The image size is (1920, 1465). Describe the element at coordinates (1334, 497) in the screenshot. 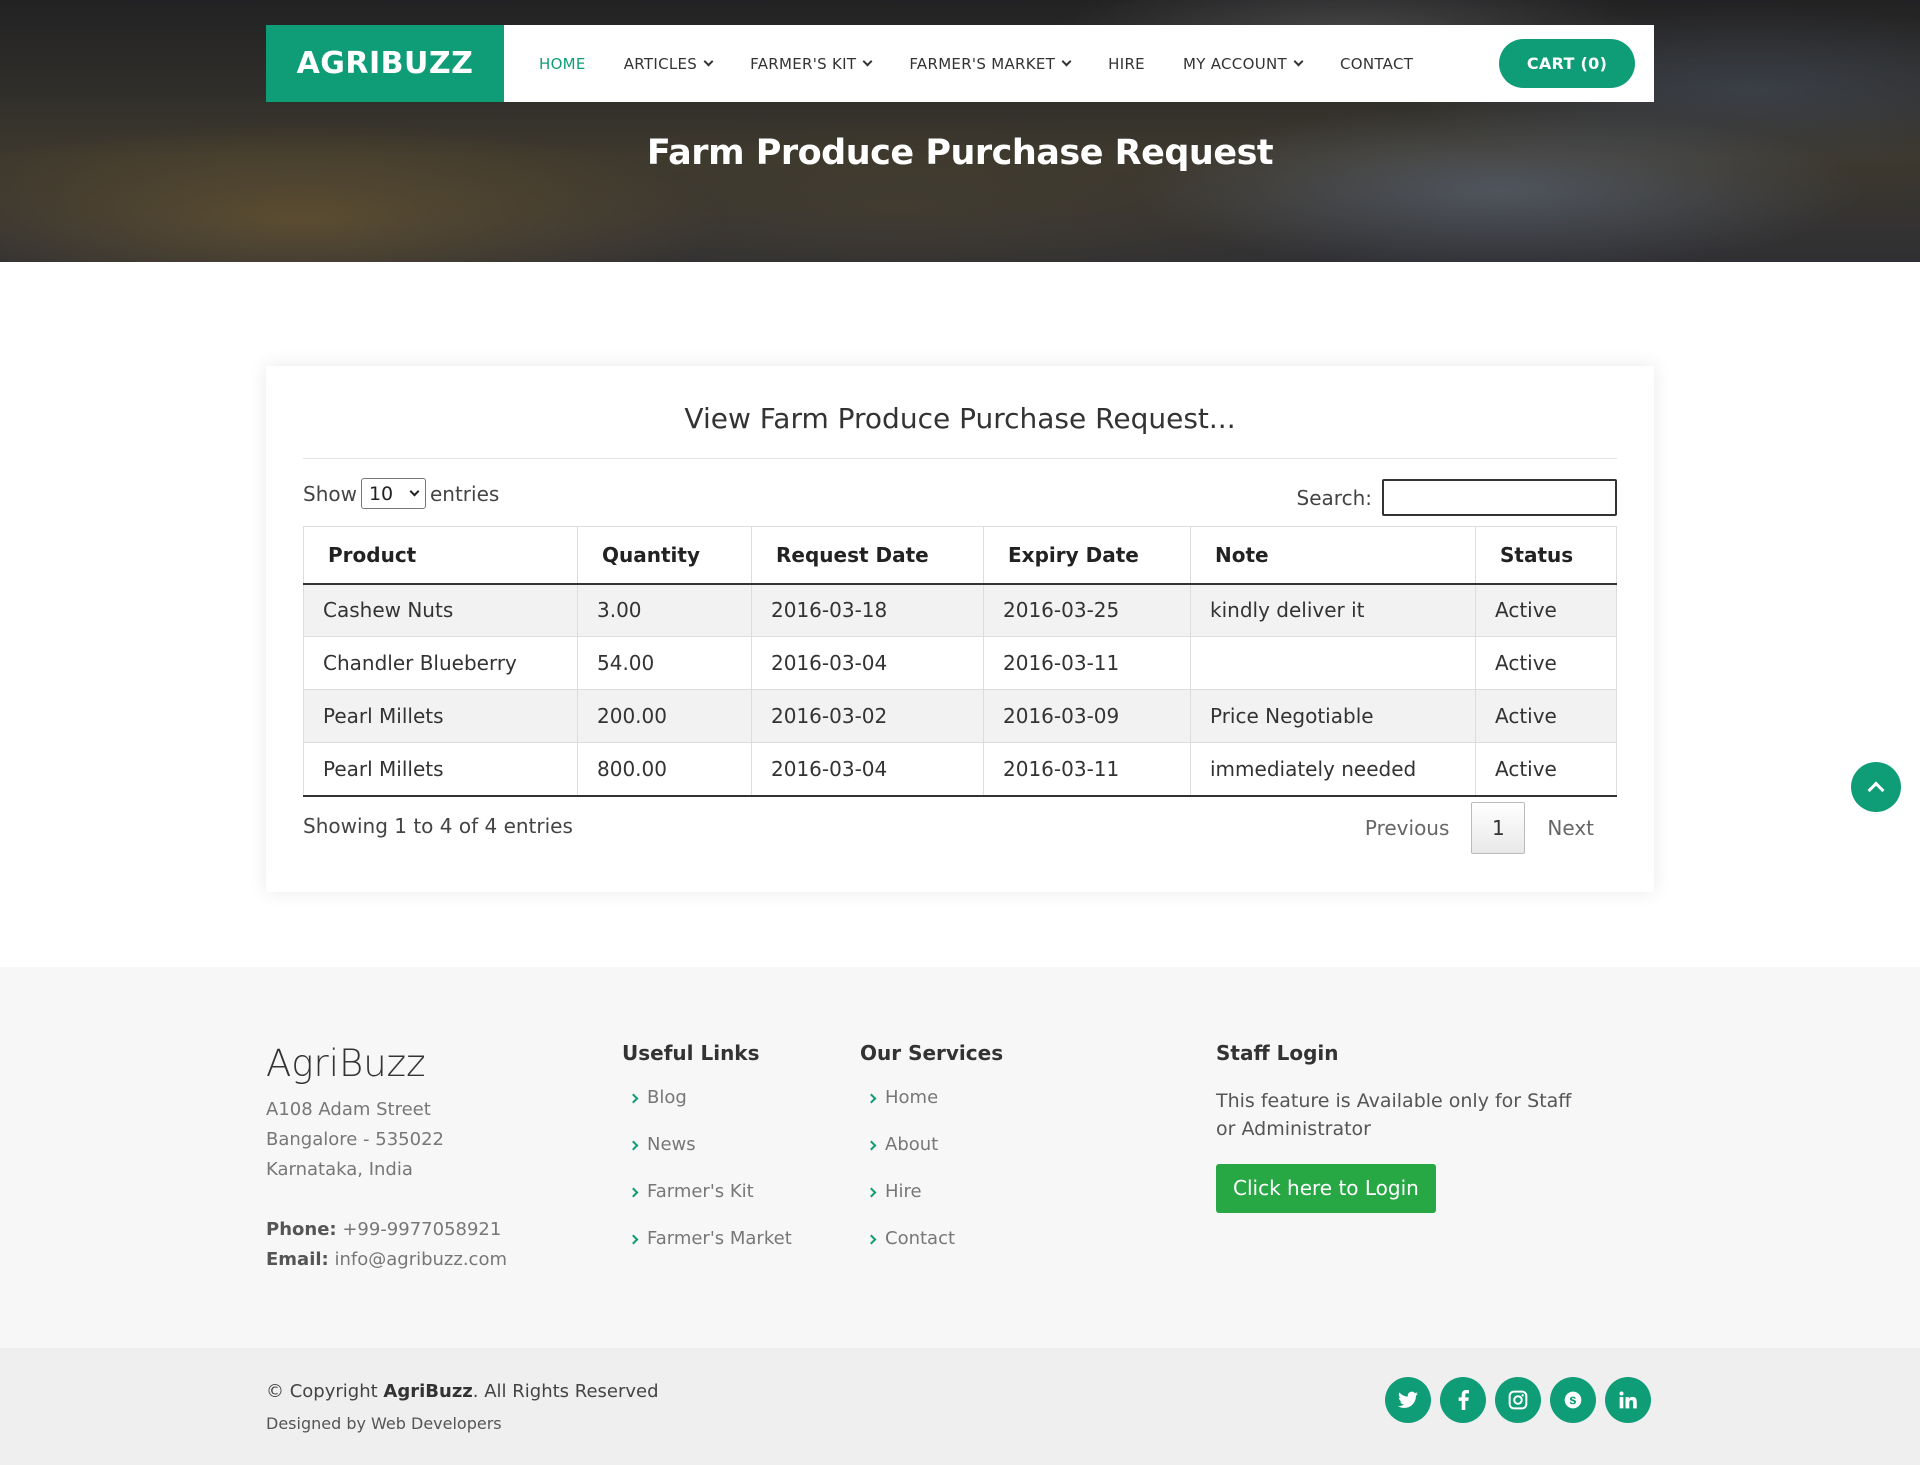

I see `search-label: Search:` at that location.